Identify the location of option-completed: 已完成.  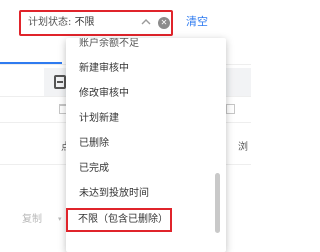
(140, 169).